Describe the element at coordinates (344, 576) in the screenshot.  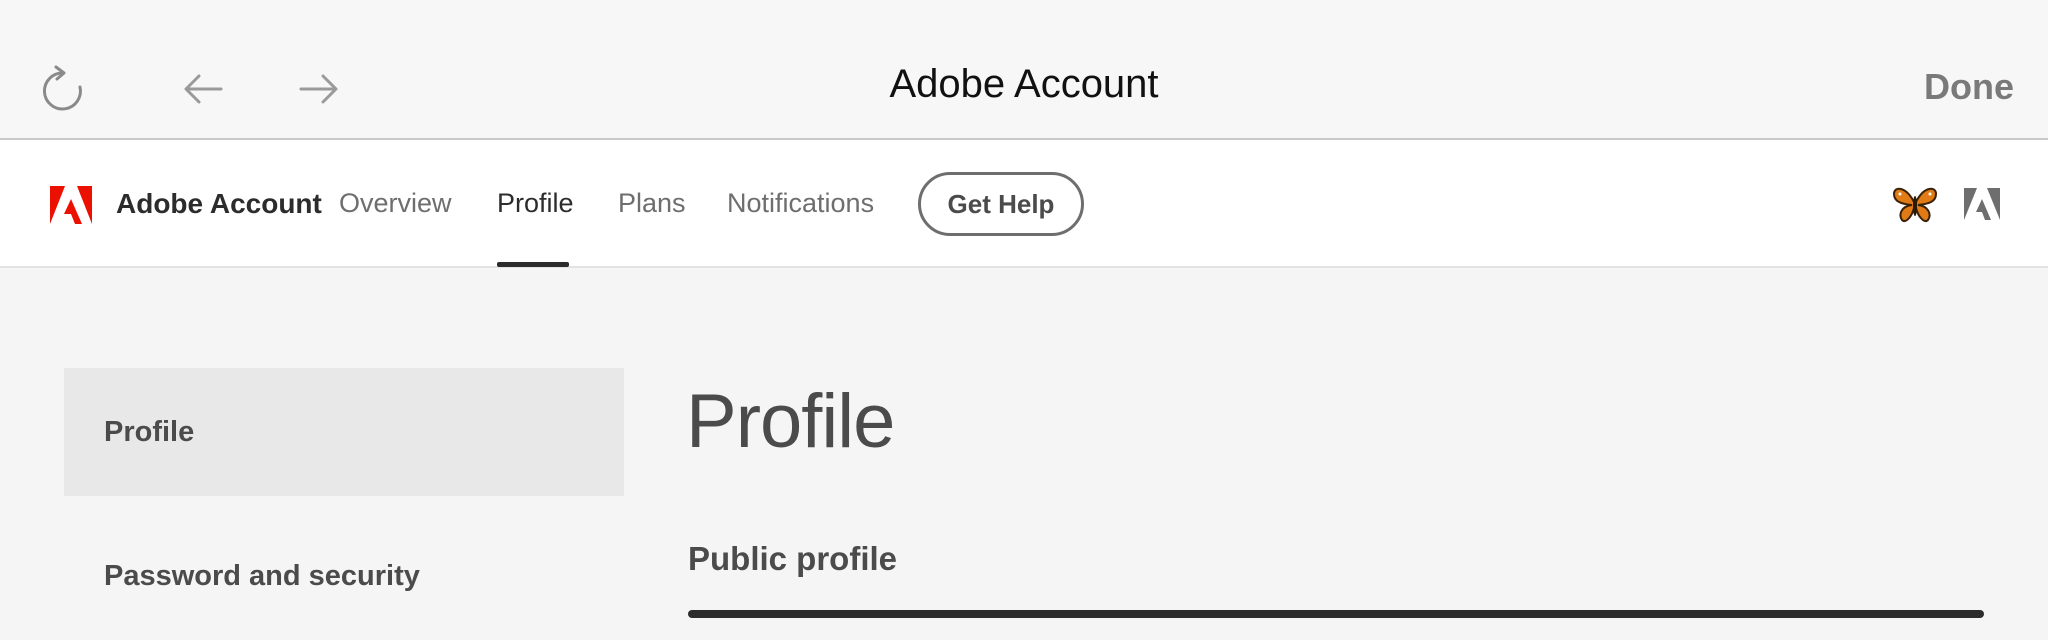
I see `sidebar-item-password-security: Password and security` at that location.